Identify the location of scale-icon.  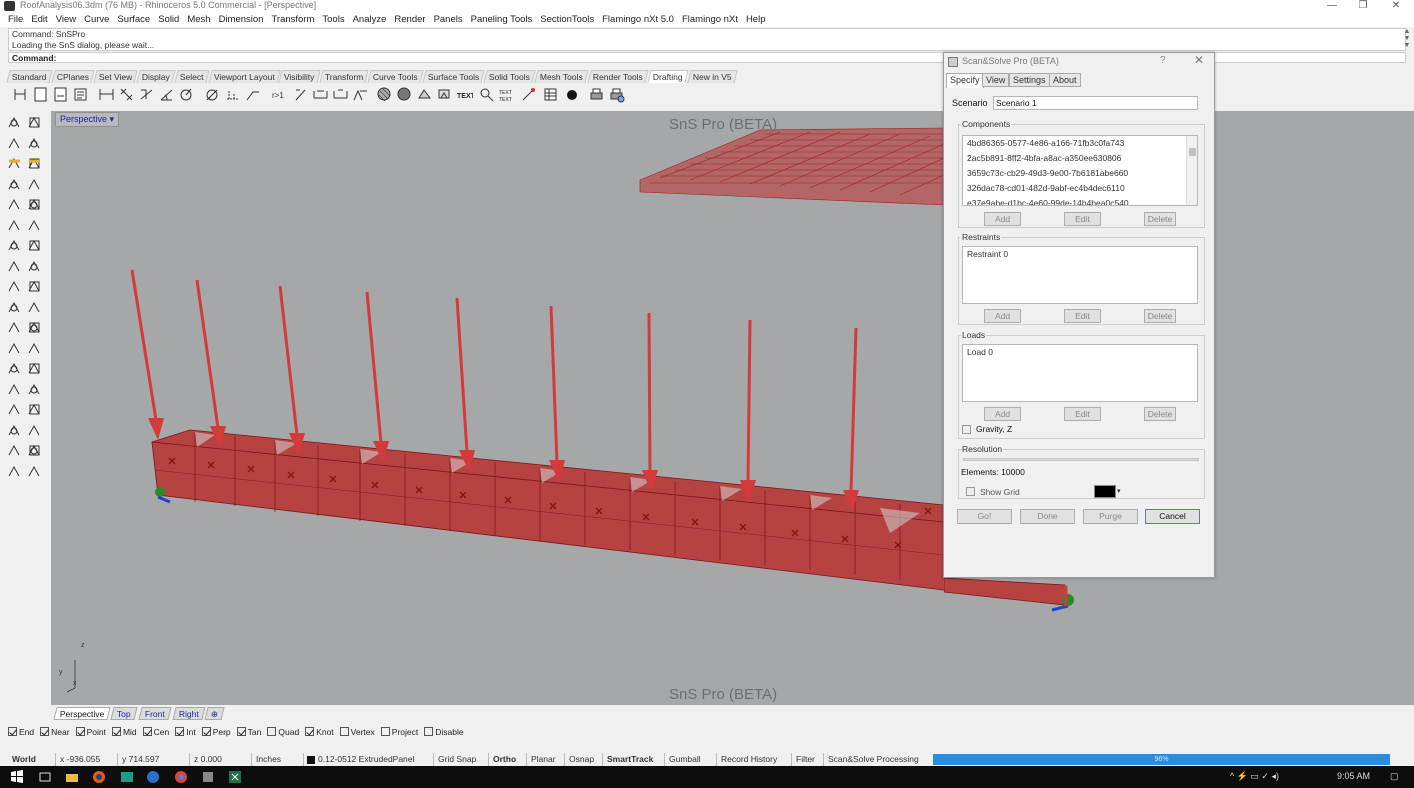
(34, 245).